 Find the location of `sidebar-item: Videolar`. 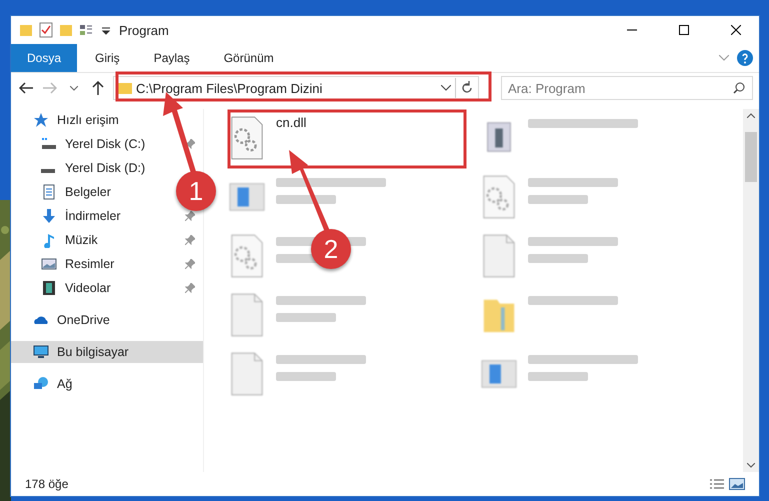

sidebar-item: Videolar is located at coordinates (92, 288).